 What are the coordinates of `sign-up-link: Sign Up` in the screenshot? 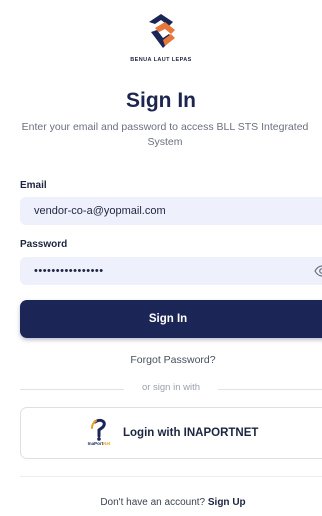 It's located at (227, 502).